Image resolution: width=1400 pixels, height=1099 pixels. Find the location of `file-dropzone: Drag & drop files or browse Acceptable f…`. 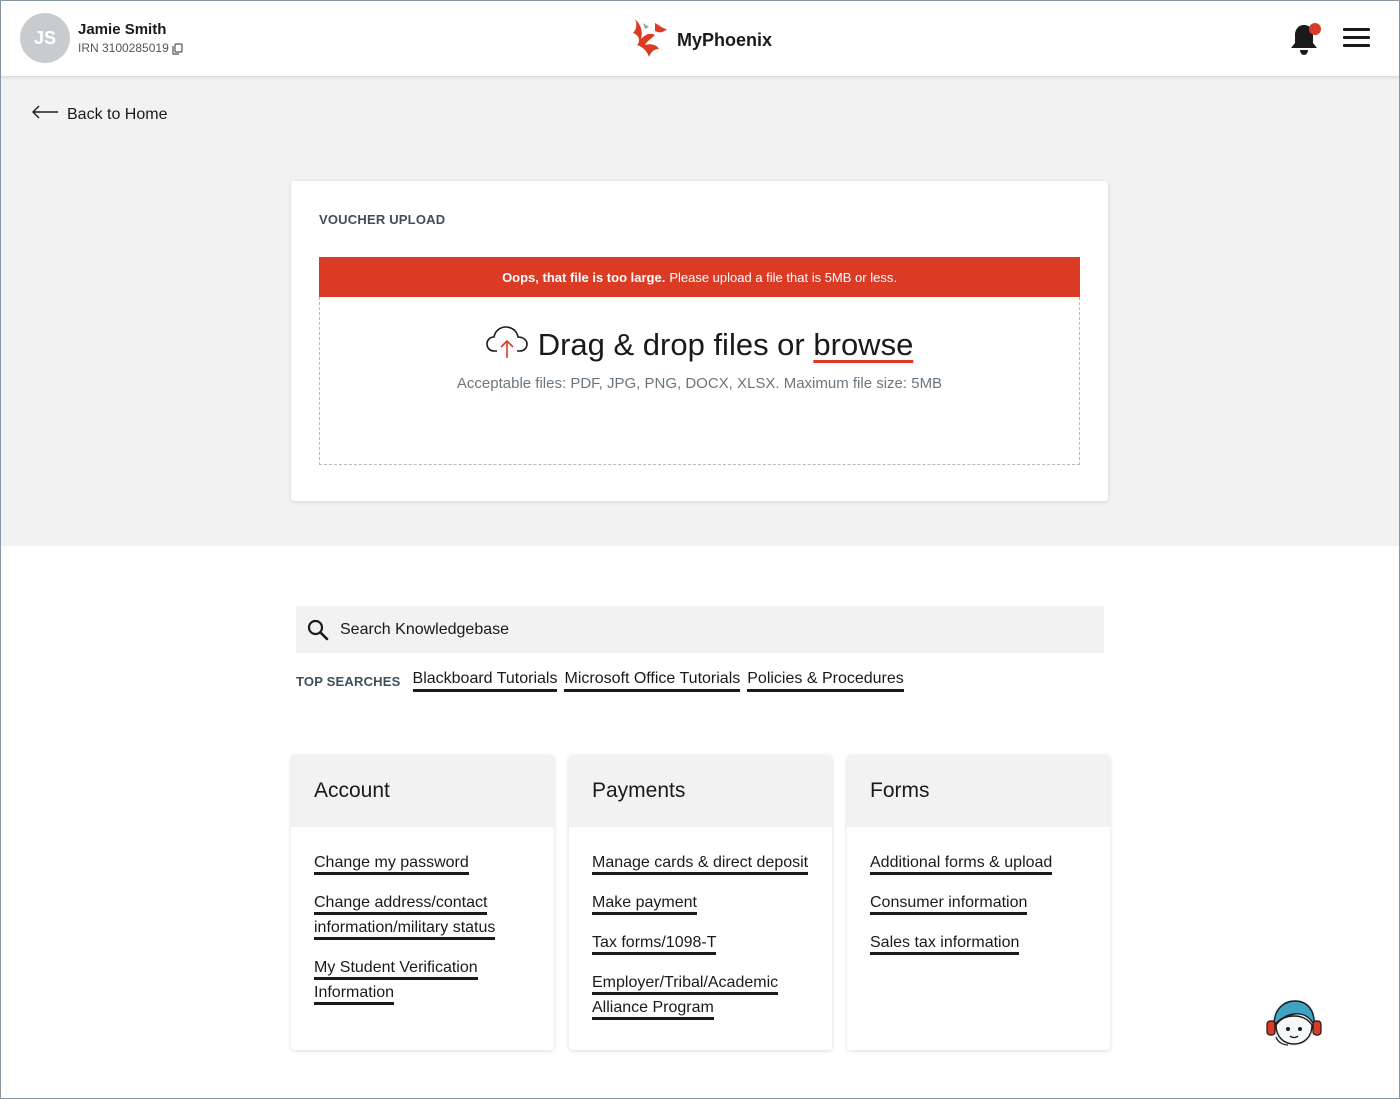

file-dropzone: Drag & drop files or browse Acceptable f… is located at coordinates (699, 381).